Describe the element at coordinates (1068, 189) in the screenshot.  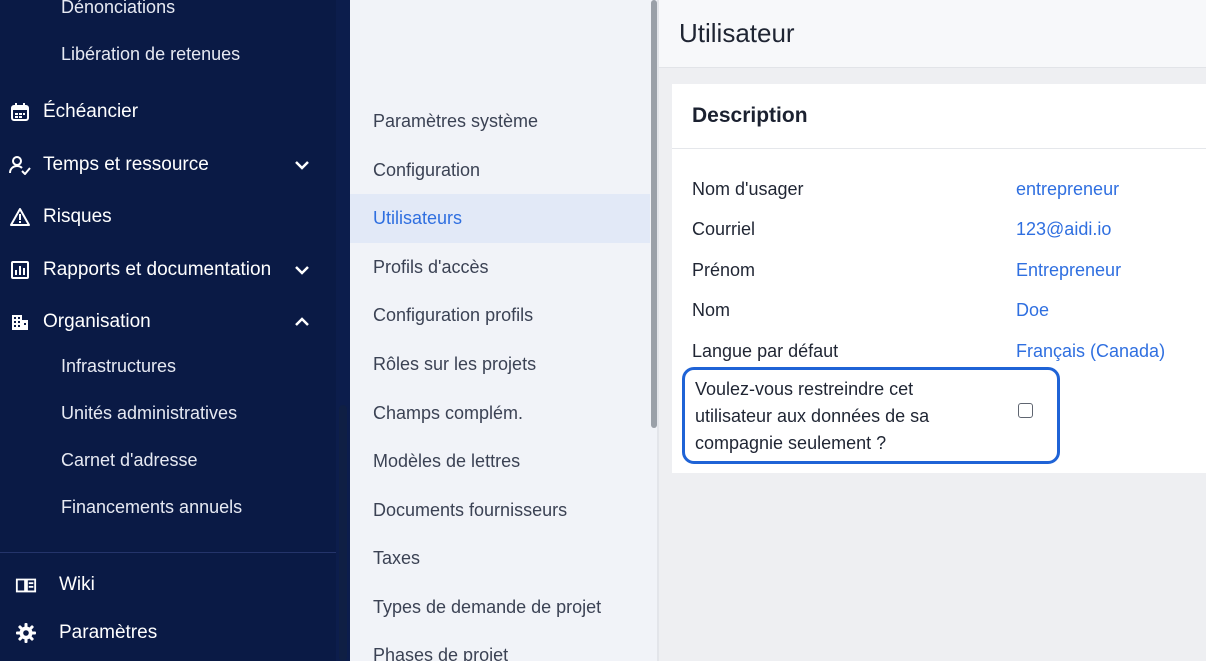
I see `field-value-username: entrepreneur` at that location.